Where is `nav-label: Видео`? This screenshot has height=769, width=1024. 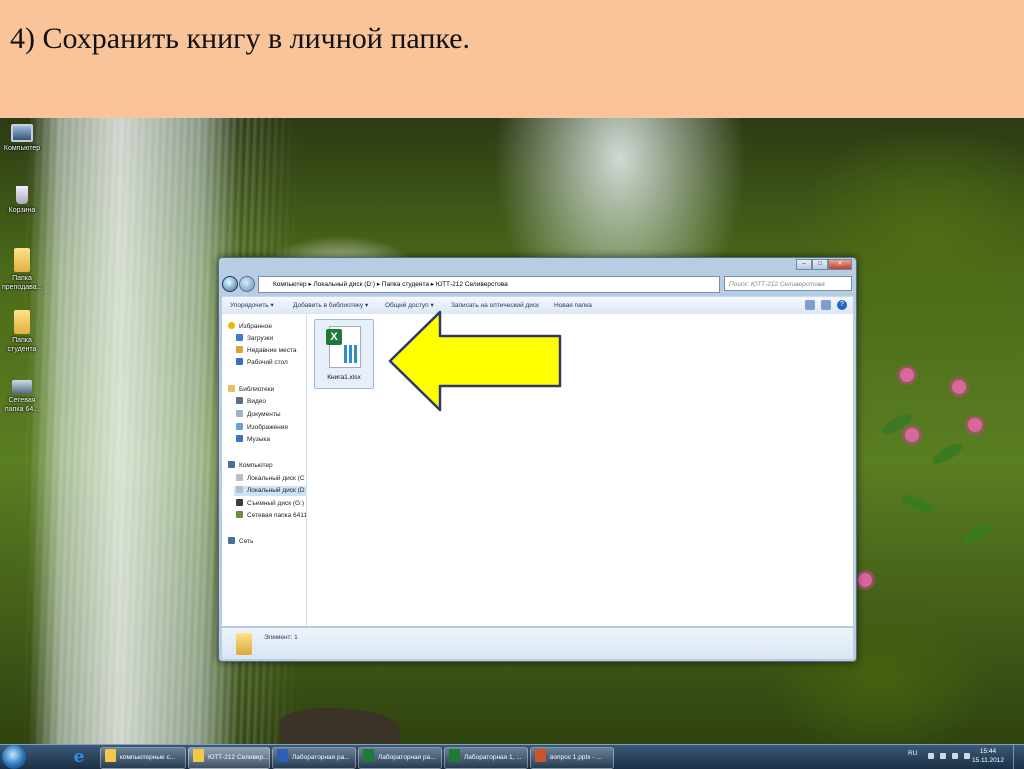
nav-label: Видео is located at coordinates (256, 401).